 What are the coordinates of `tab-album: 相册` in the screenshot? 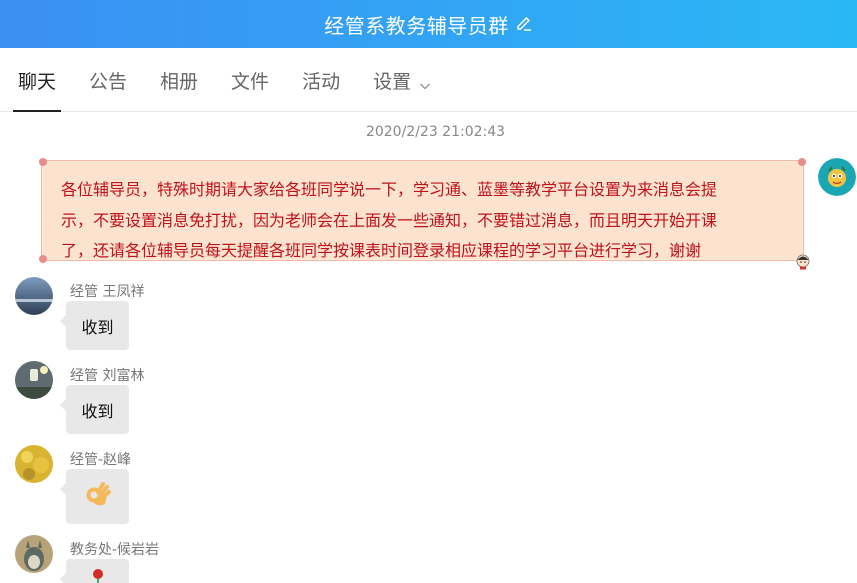 It's located at (179, 80).